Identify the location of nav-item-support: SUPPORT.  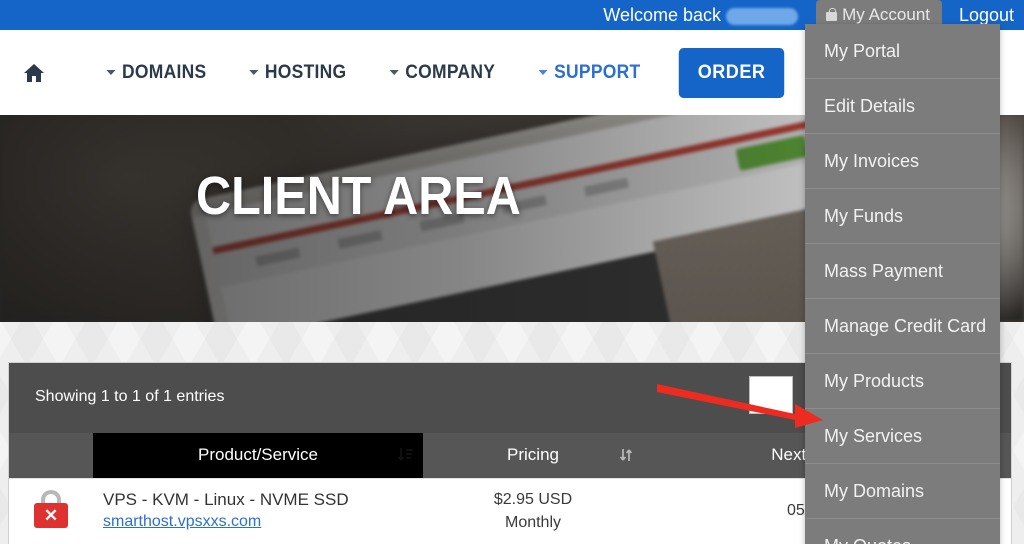
(588, 73).